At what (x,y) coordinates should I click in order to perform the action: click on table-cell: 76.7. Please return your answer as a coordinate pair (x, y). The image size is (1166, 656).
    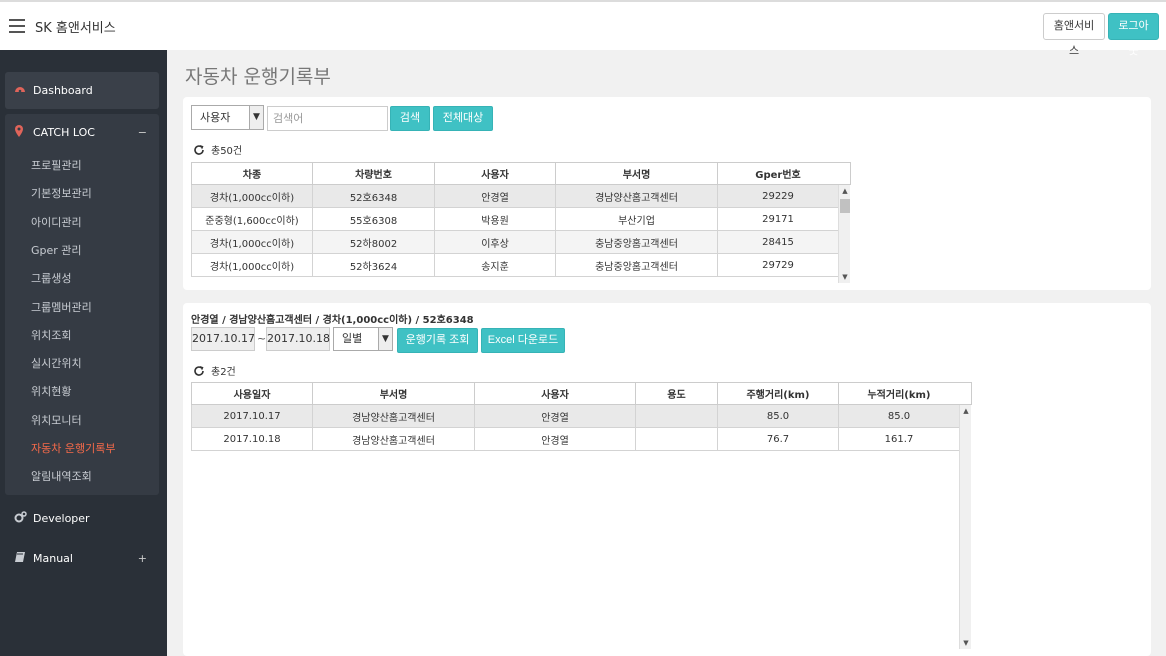
    Looking at the image, I should click on (778, 439).